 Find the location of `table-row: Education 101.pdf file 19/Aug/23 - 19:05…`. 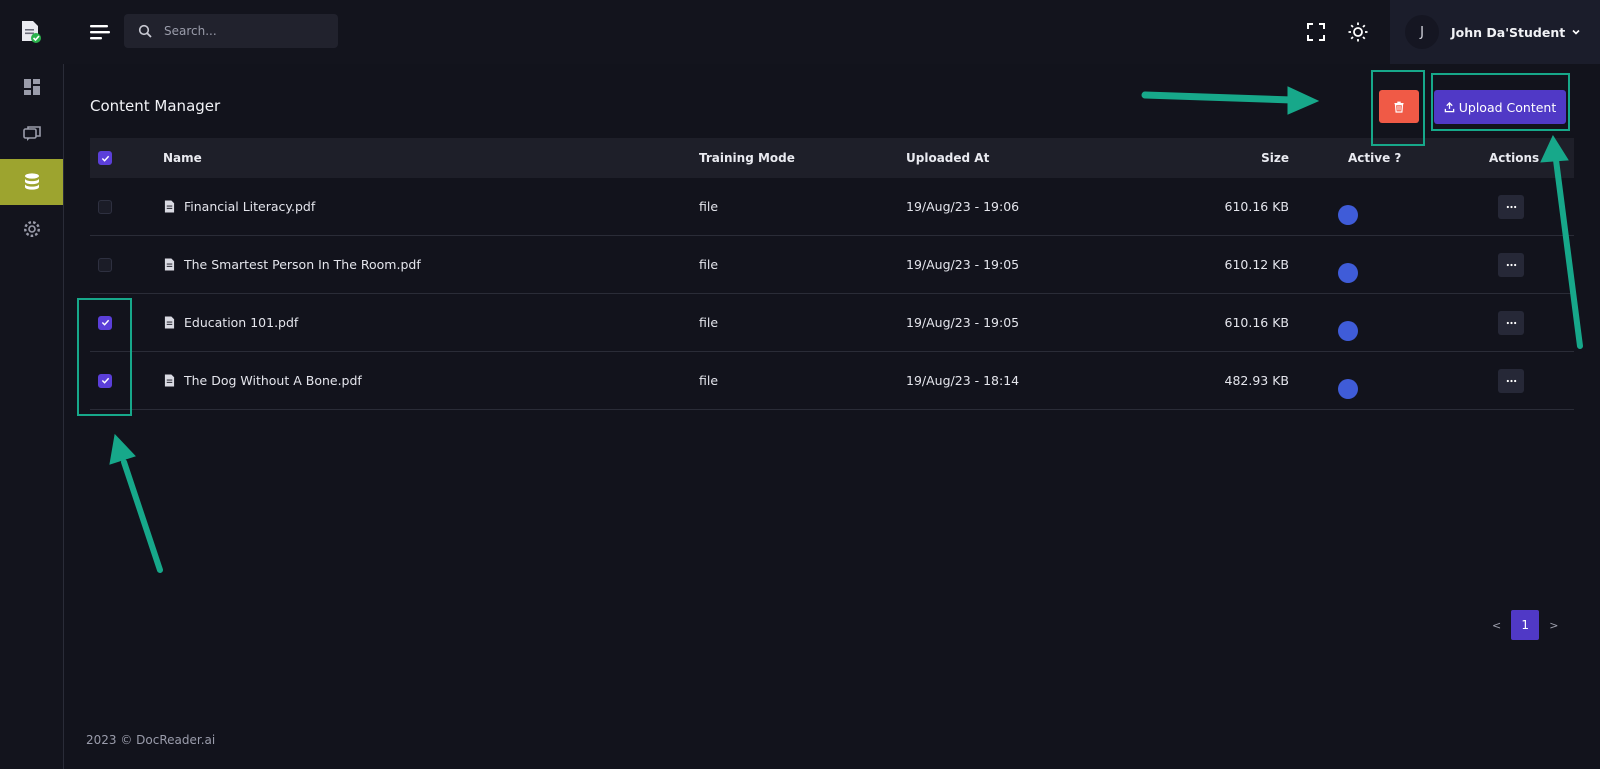

table-row: Education 101.pdf file 19/Aug/23 - 19:05… is located at coordinates (832, 323).